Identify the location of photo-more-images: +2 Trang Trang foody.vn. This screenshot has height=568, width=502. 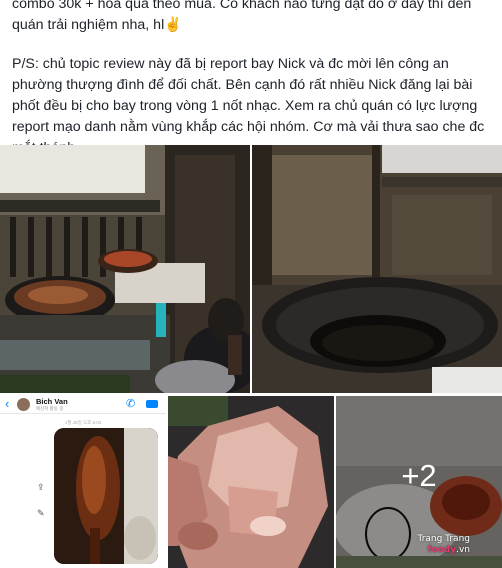
(419, 482).